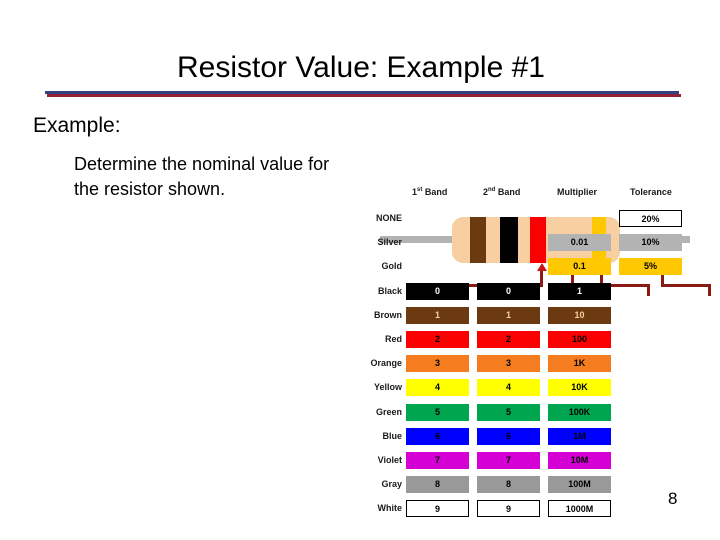  What do you see at coordinates (437, 509) in the screenshot?
I see `cell-band1: 9` at bounding box center [437, 509].